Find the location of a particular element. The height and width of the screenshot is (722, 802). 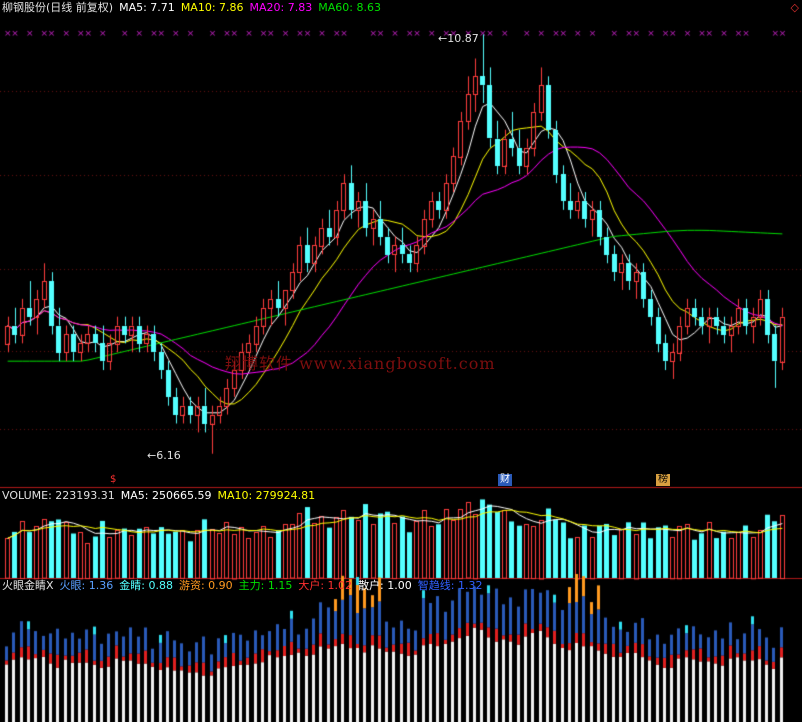

low-value: 6.16 is located at coordinates (168, 455).